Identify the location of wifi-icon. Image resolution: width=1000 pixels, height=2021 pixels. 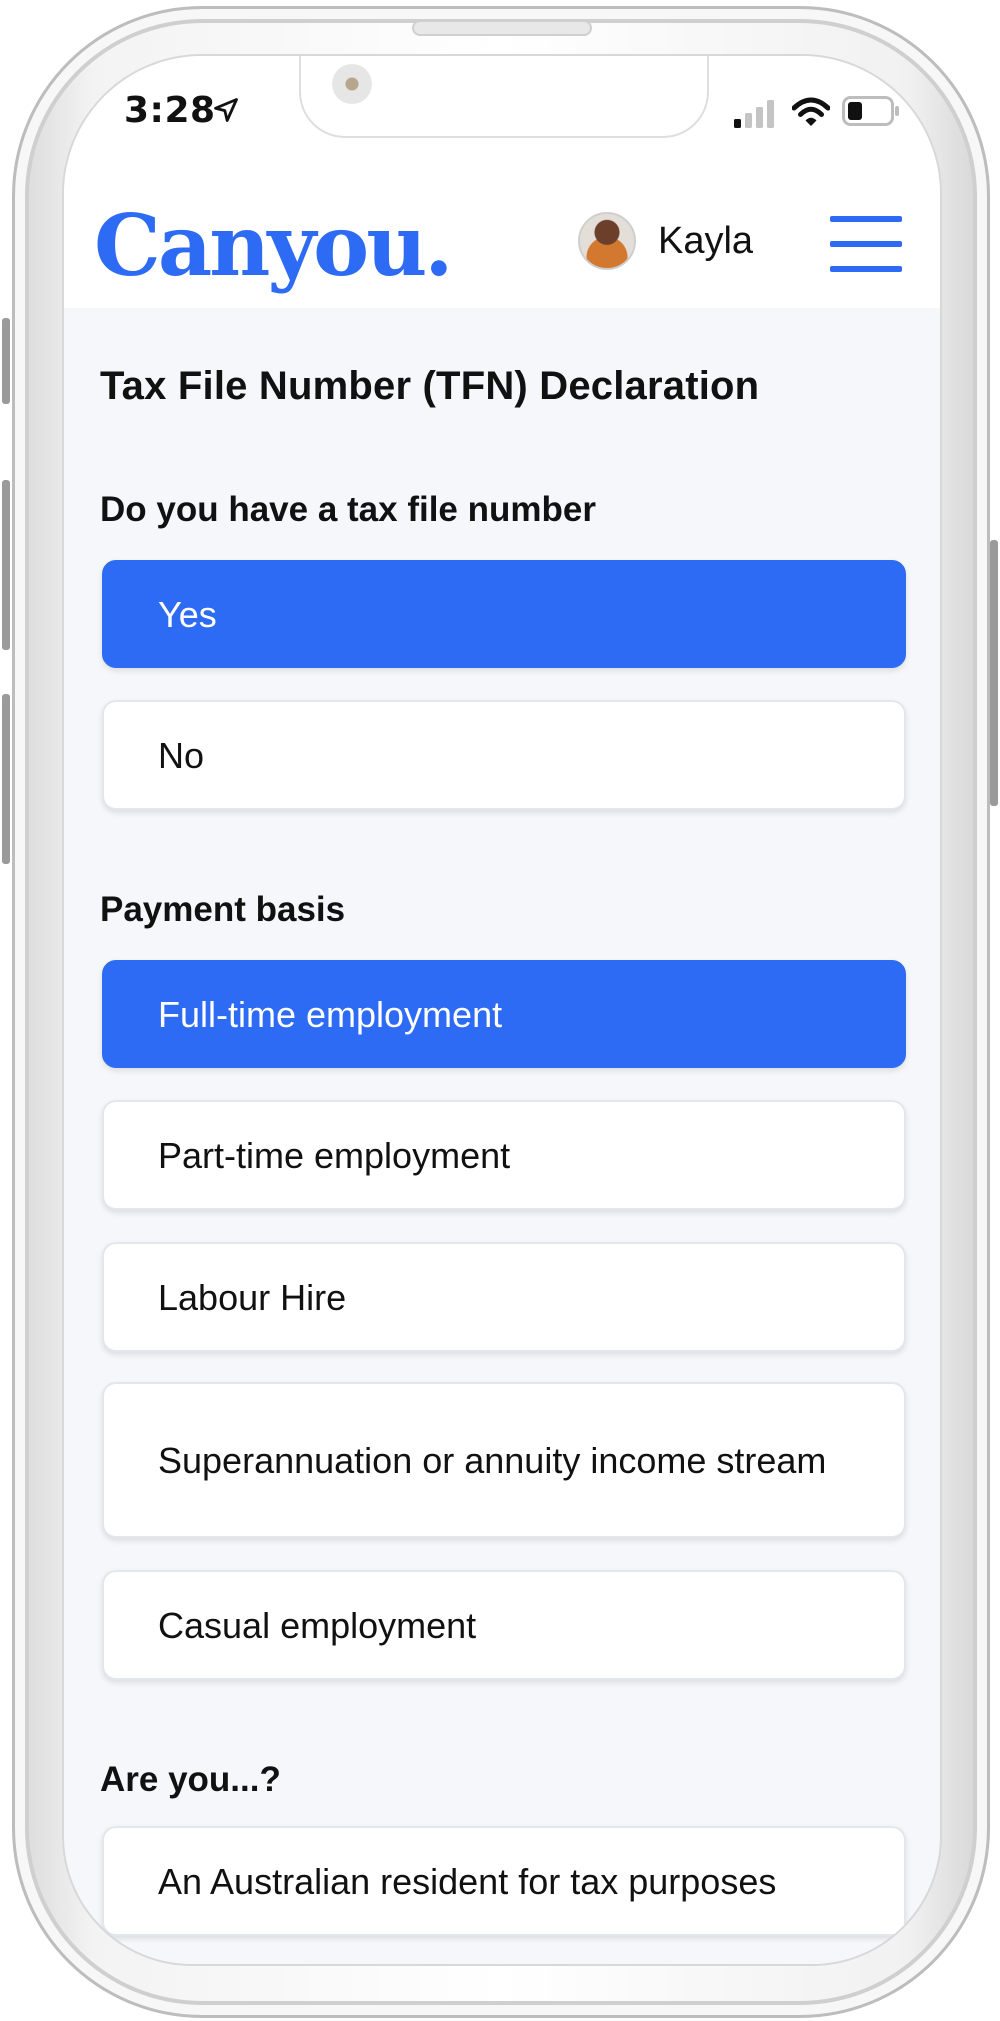
(811, 111).